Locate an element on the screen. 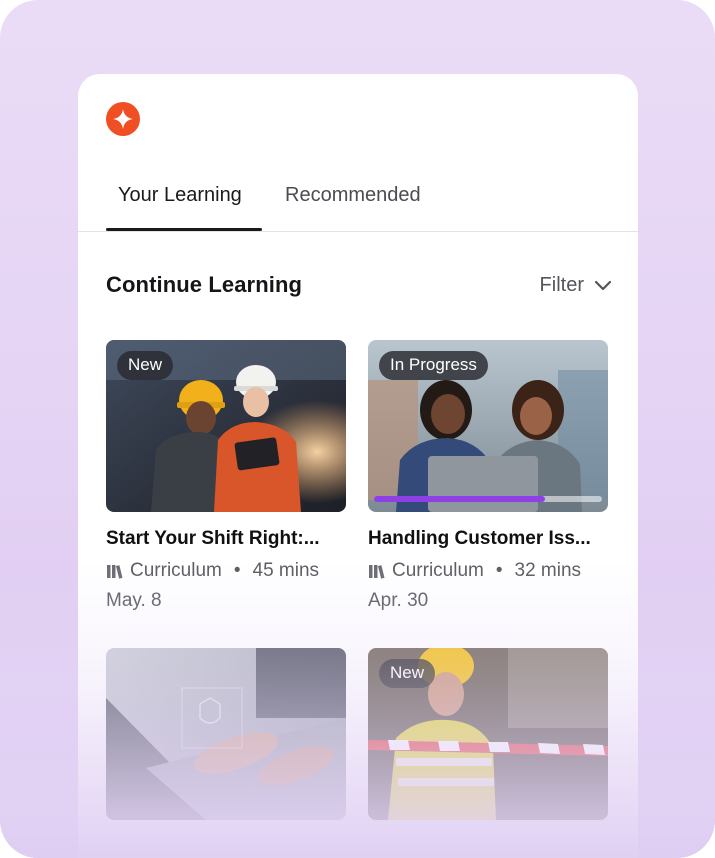  tab-bar: Your Learning Recommended is located at coordinates (358, 203).